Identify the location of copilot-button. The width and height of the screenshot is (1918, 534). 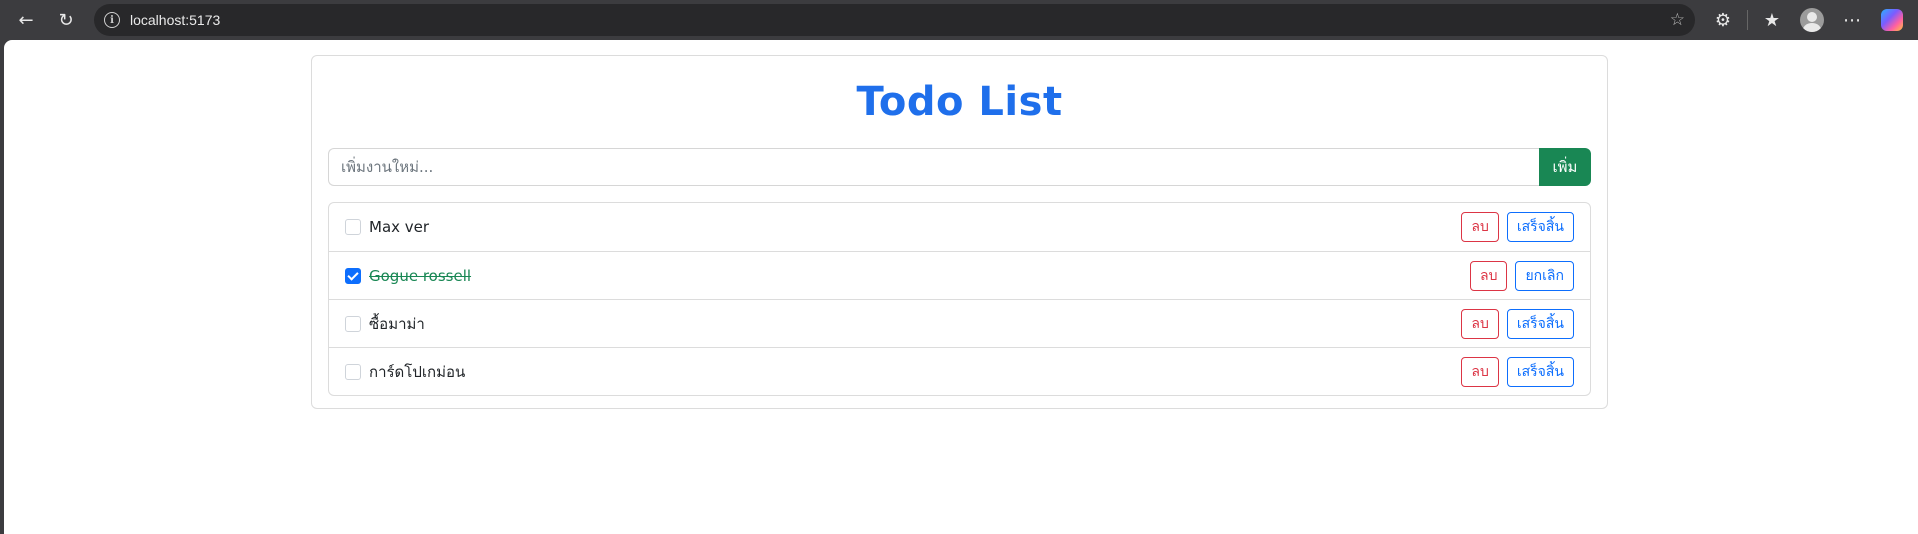
(1892, 20).